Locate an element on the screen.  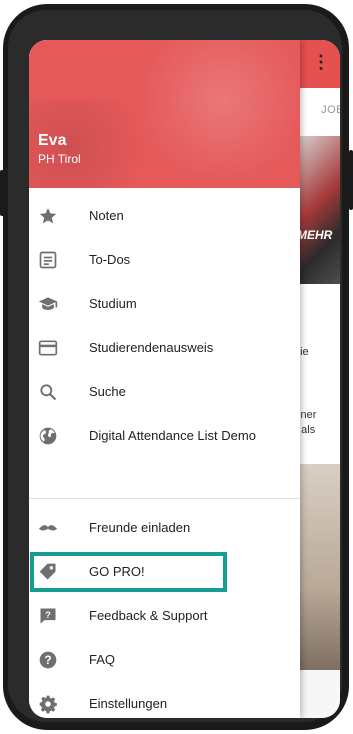
news-image-caption: MEHR is located at coordinates (315, 235).